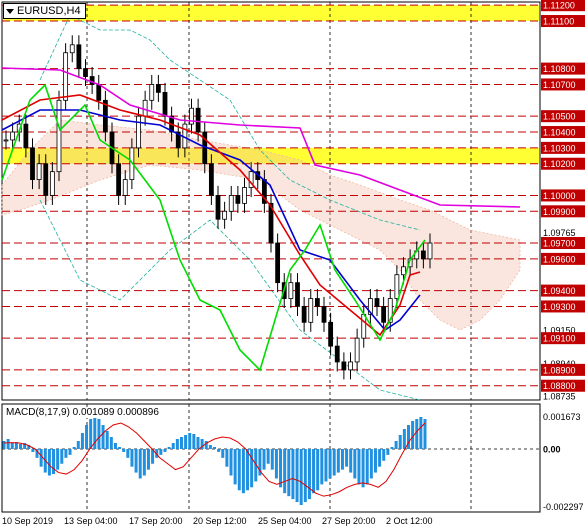 The height and width of the screenshot is (532, 586). I want to click on price-label: 1.10300, so click(559, 148).